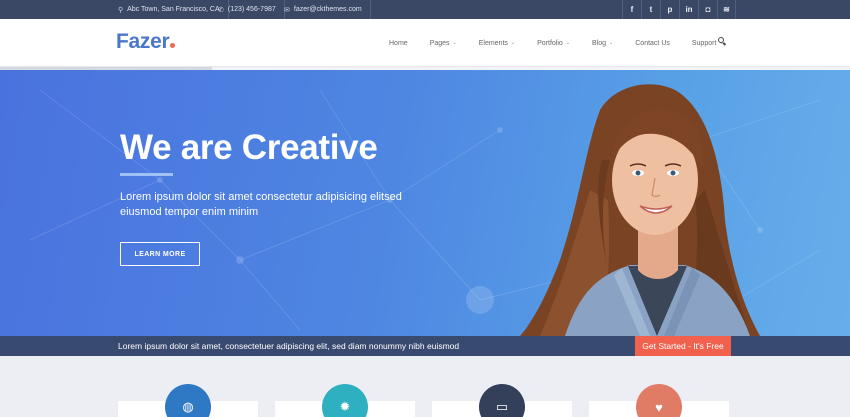  I want to click on nav-item-label: Home, so click(398, 43).